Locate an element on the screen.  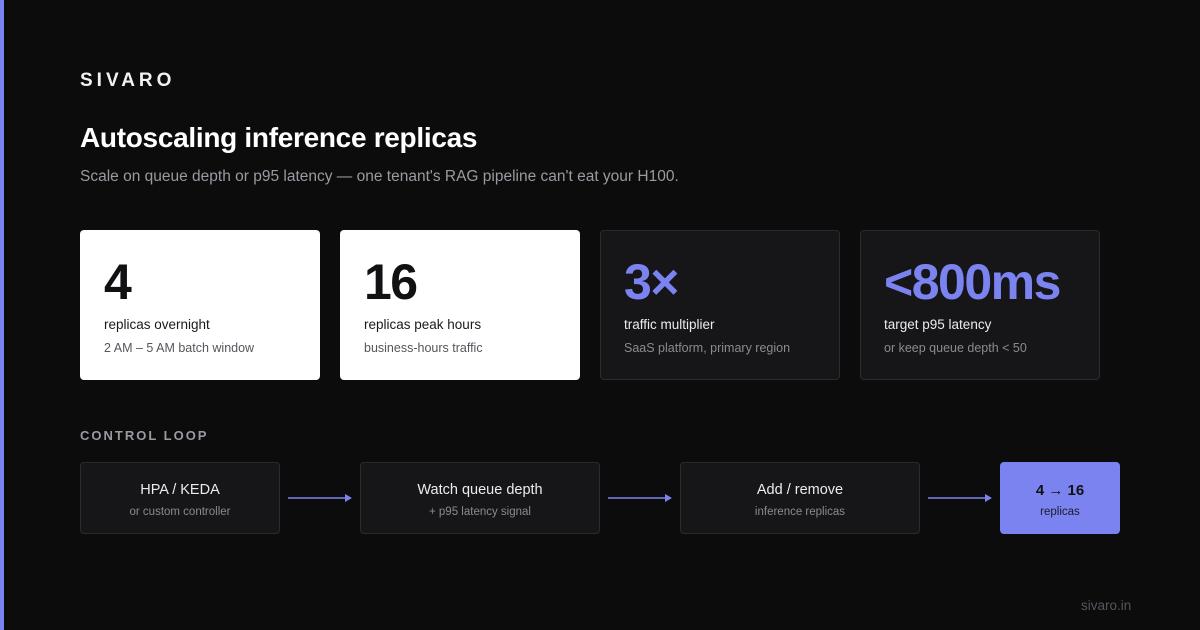
stat-sub: or keep queue depth < 50 is located at coordinates (955, 348).